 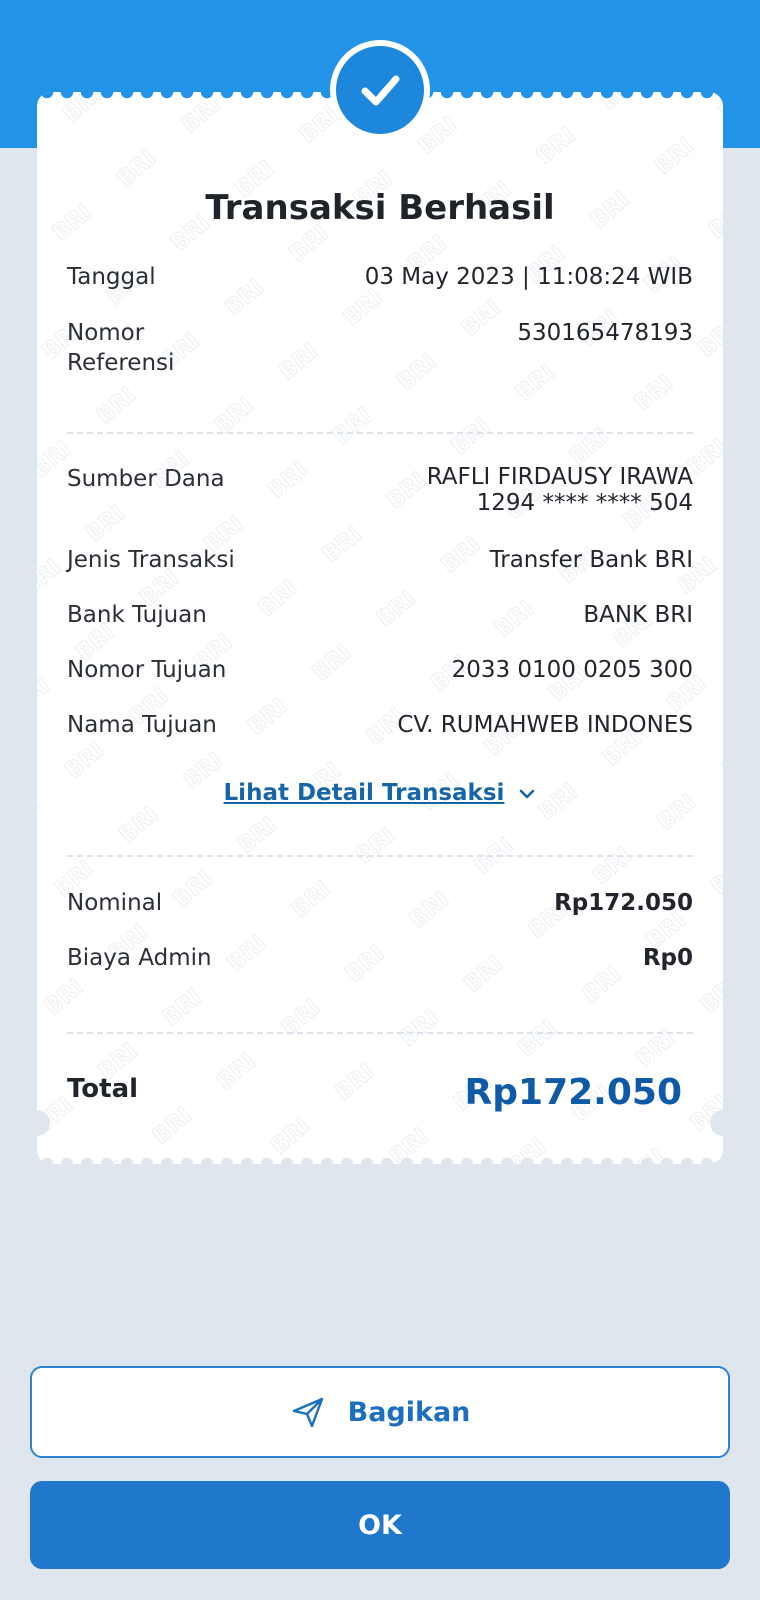 What do you see at coordinates (584, 503) in the screenshot?
I see `sumber-dana-account: 1294 **** **** 504` at bounding box center [584, 503].